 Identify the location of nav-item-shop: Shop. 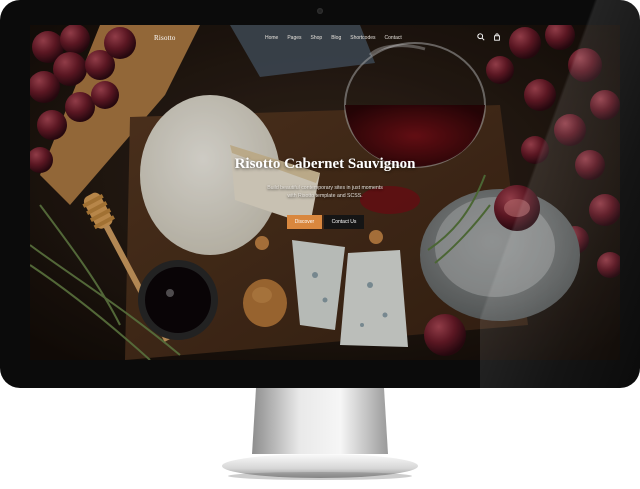
(317, 38).